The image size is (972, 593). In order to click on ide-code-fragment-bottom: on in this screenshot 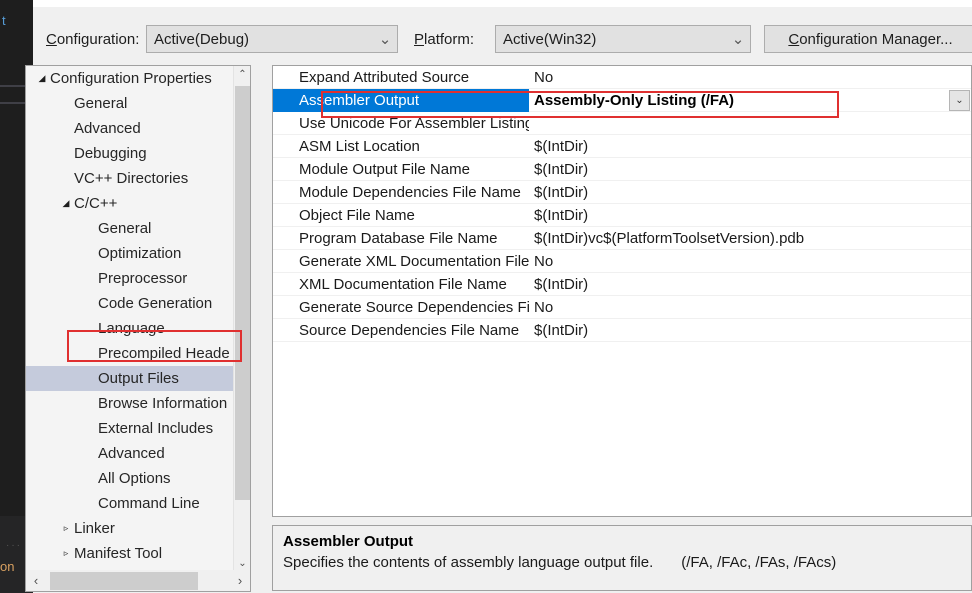, I will do `click(7, 566)`.